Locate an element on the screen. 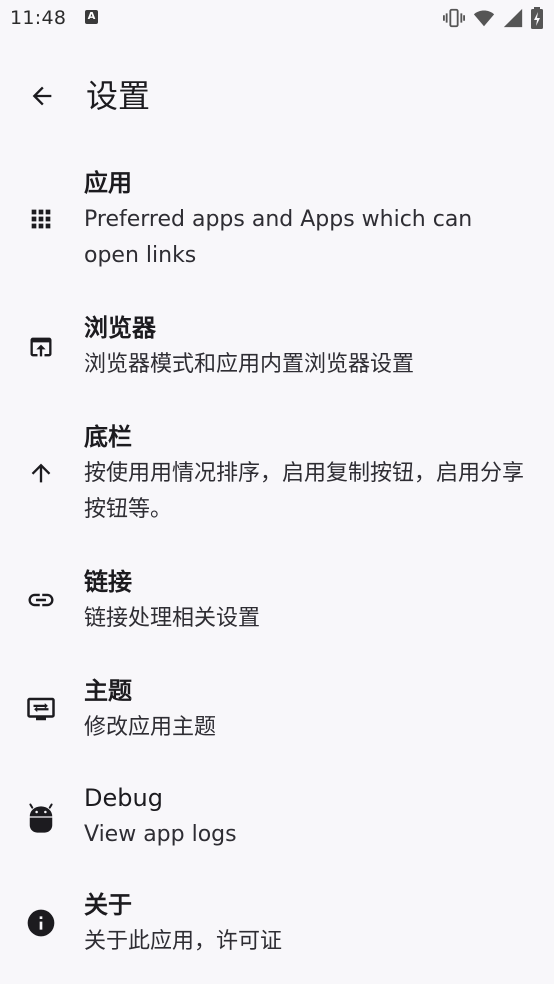  setting-item-bottom-bar: 底栏 按使用用情况排序，启用复制按钮，启用分享按钮等。 is located at coordinates (277, 475).